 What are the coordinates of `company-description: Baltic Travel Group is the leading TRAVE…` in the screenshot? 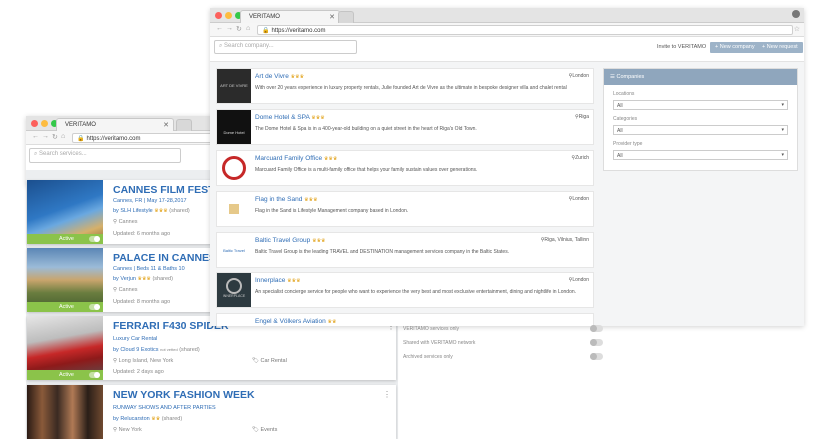 It's located at (382, 252).